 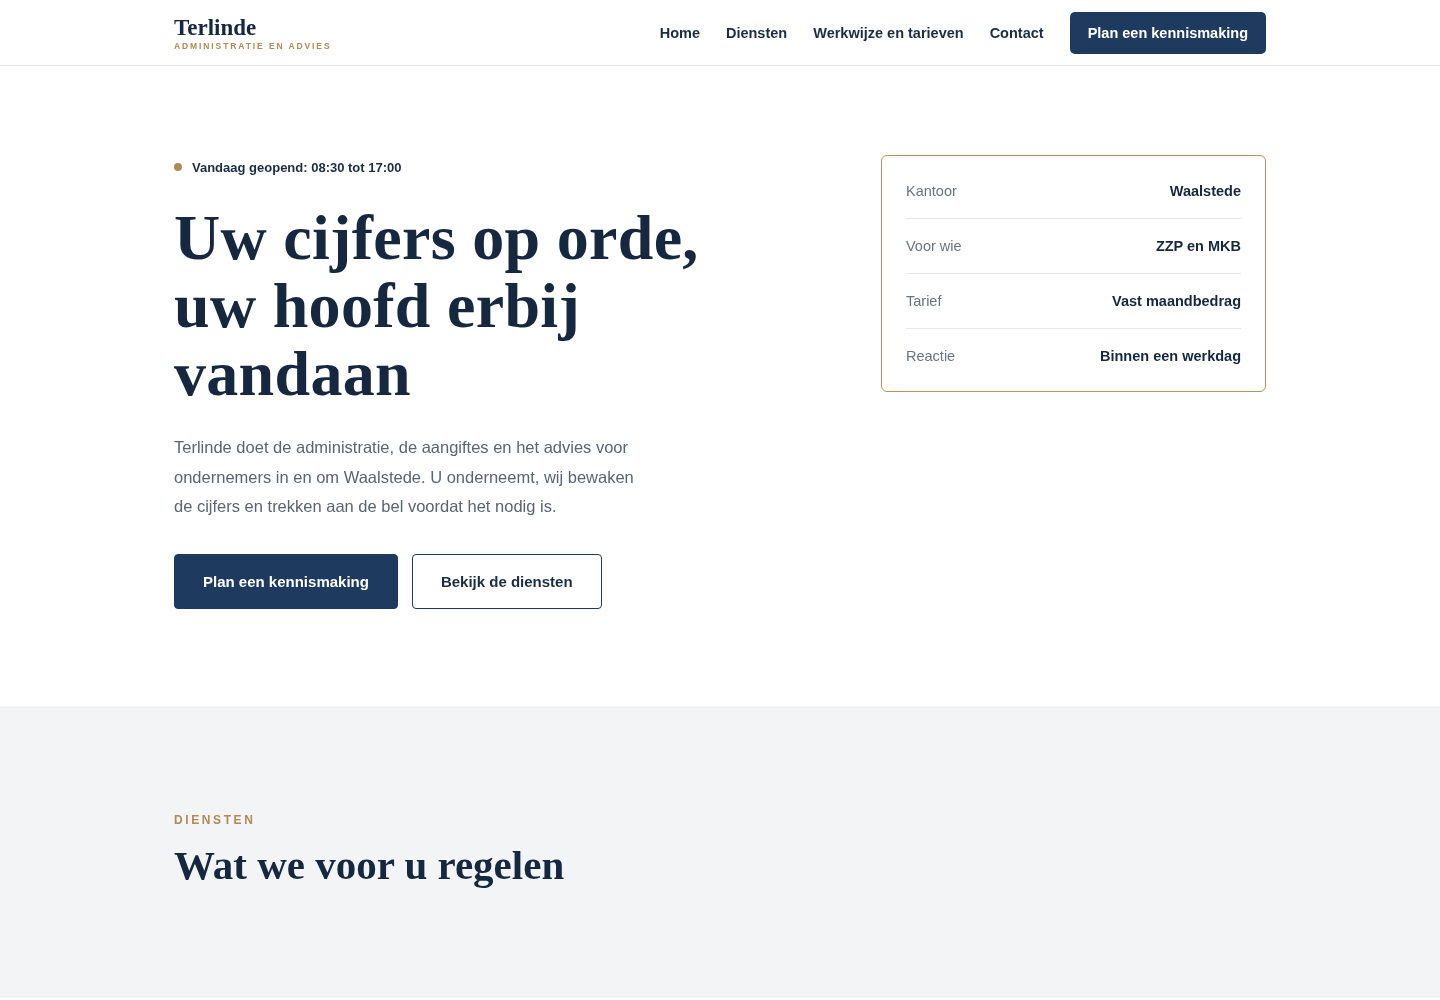 What do you see at coordinates (437, 306) in the screenshot?
I see `hero-heading: Uw cijfers op orde, uw hoofd erbij vandaan` at bounding box center [437, 306].